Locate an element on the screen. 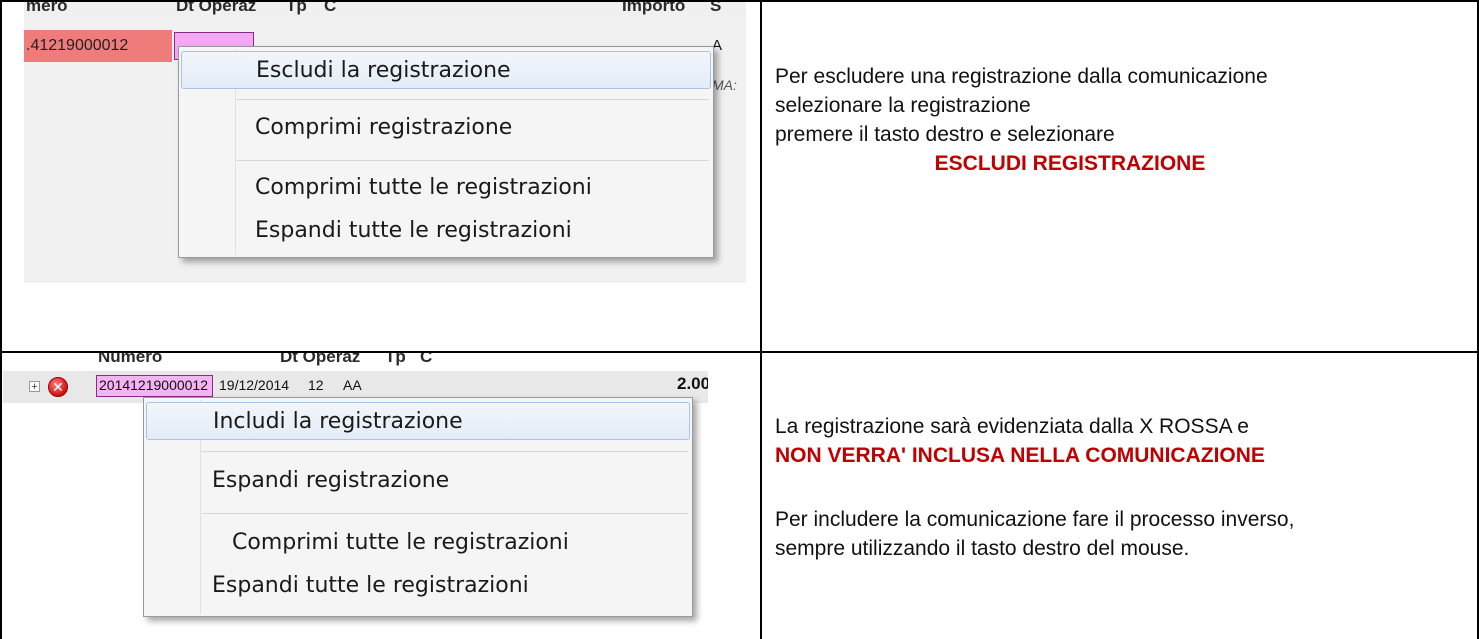  menu-item-label: Escludi la registrazione is located at coordinates (383, 70).